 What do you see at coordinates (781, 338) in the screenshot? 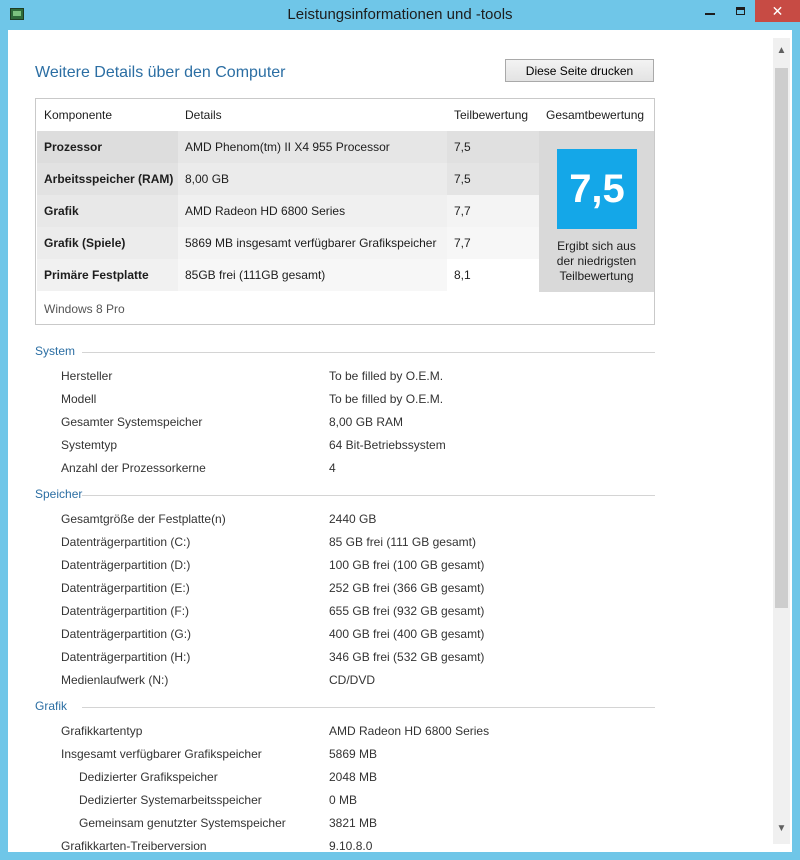
I see `scrollbar-thumb` at bounding box center [781, 338].